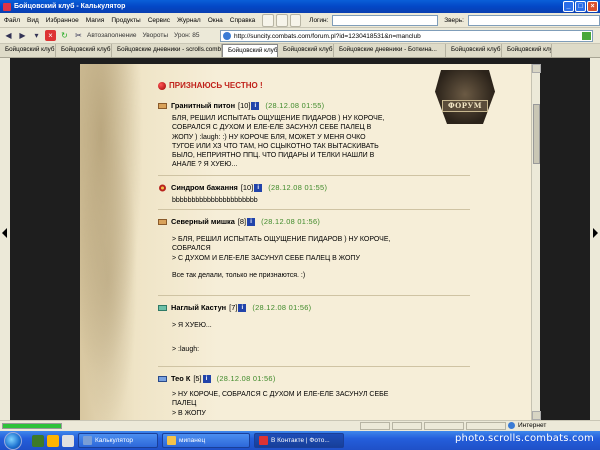  What do you see at coordinates (191, 249) in the screenshot?
I see `post-line: СОБРАЛСЯ` at bounding box center [191, 249].